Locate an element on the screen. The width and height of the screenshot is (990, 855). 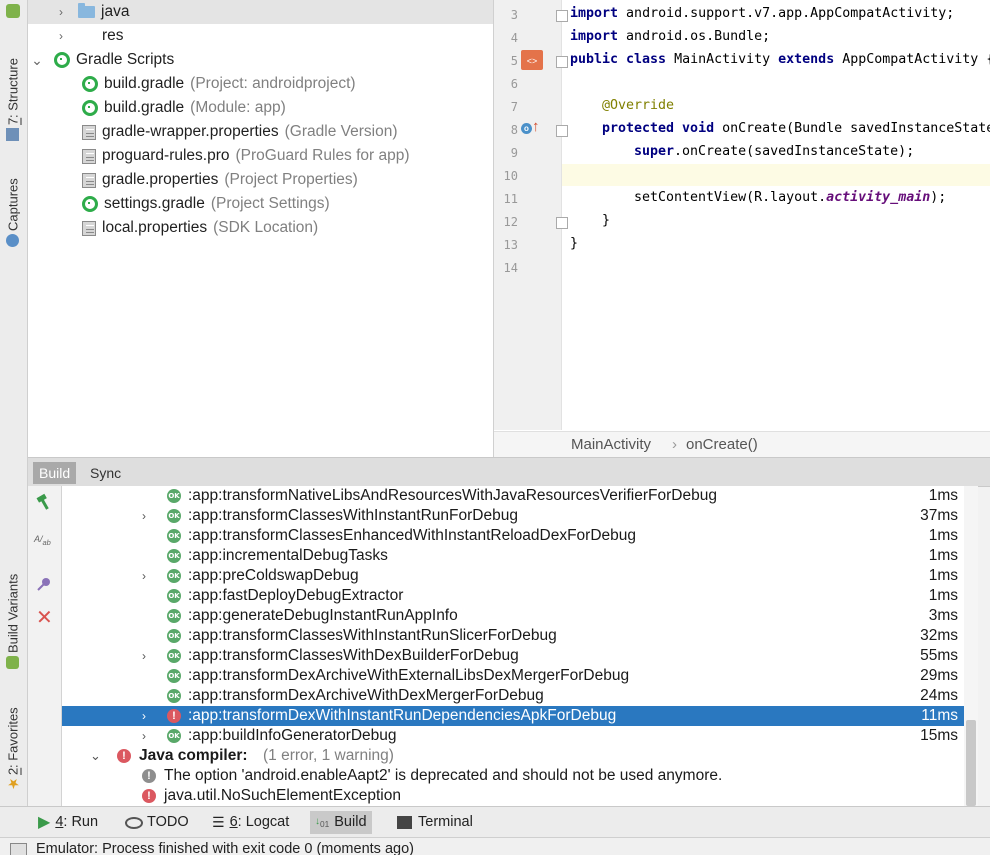
tree-item-build-gradle-project: build.gradle (Project: androidproject) is located at coordinates (219, 84).